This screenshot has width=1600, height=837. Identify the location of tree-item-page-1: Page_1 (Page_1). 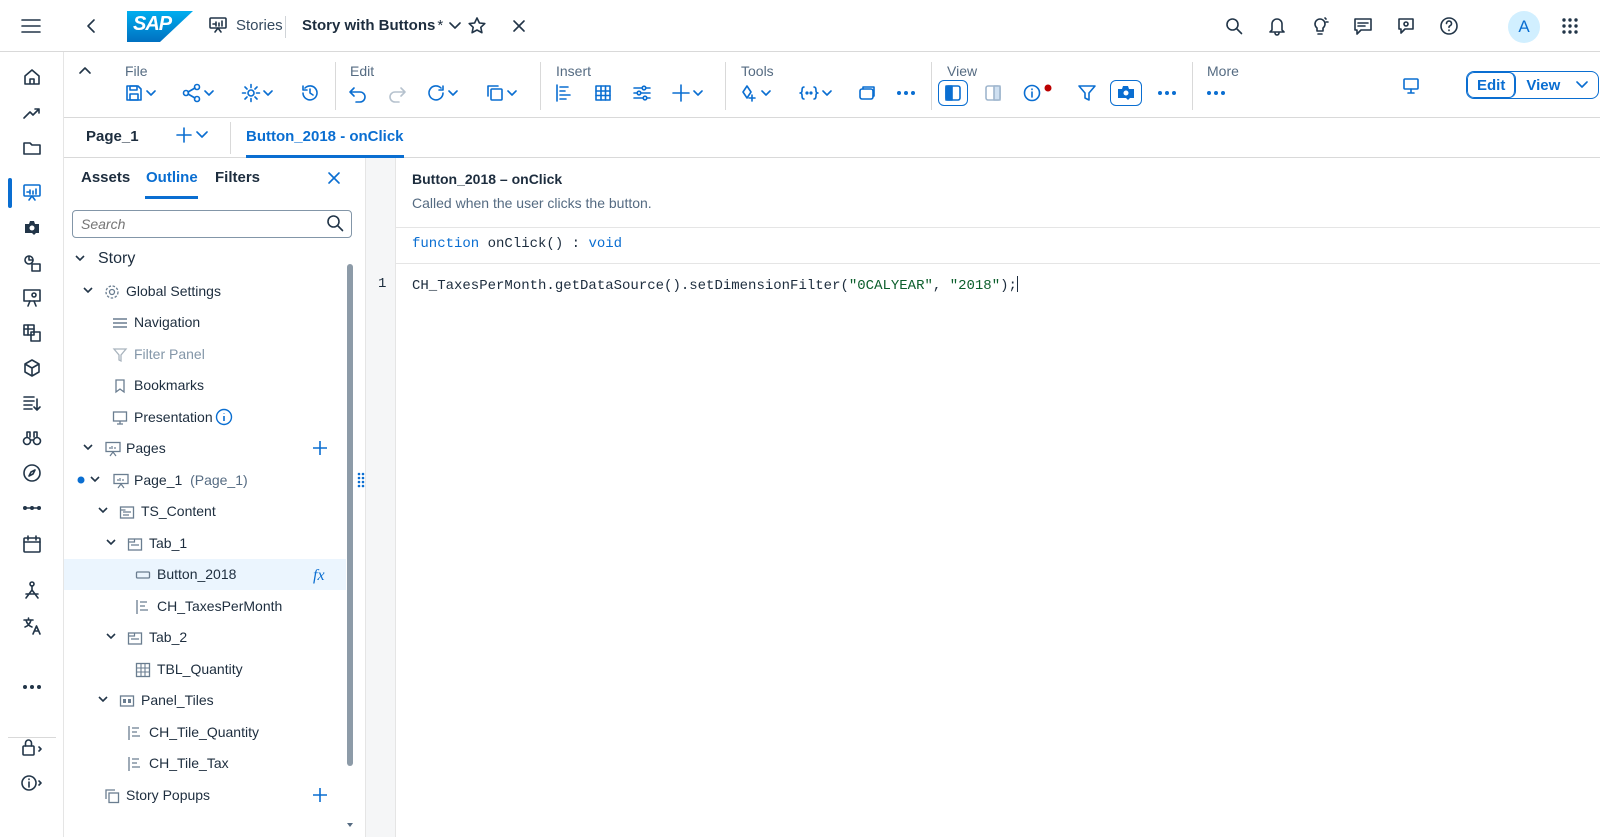
(205, 480).